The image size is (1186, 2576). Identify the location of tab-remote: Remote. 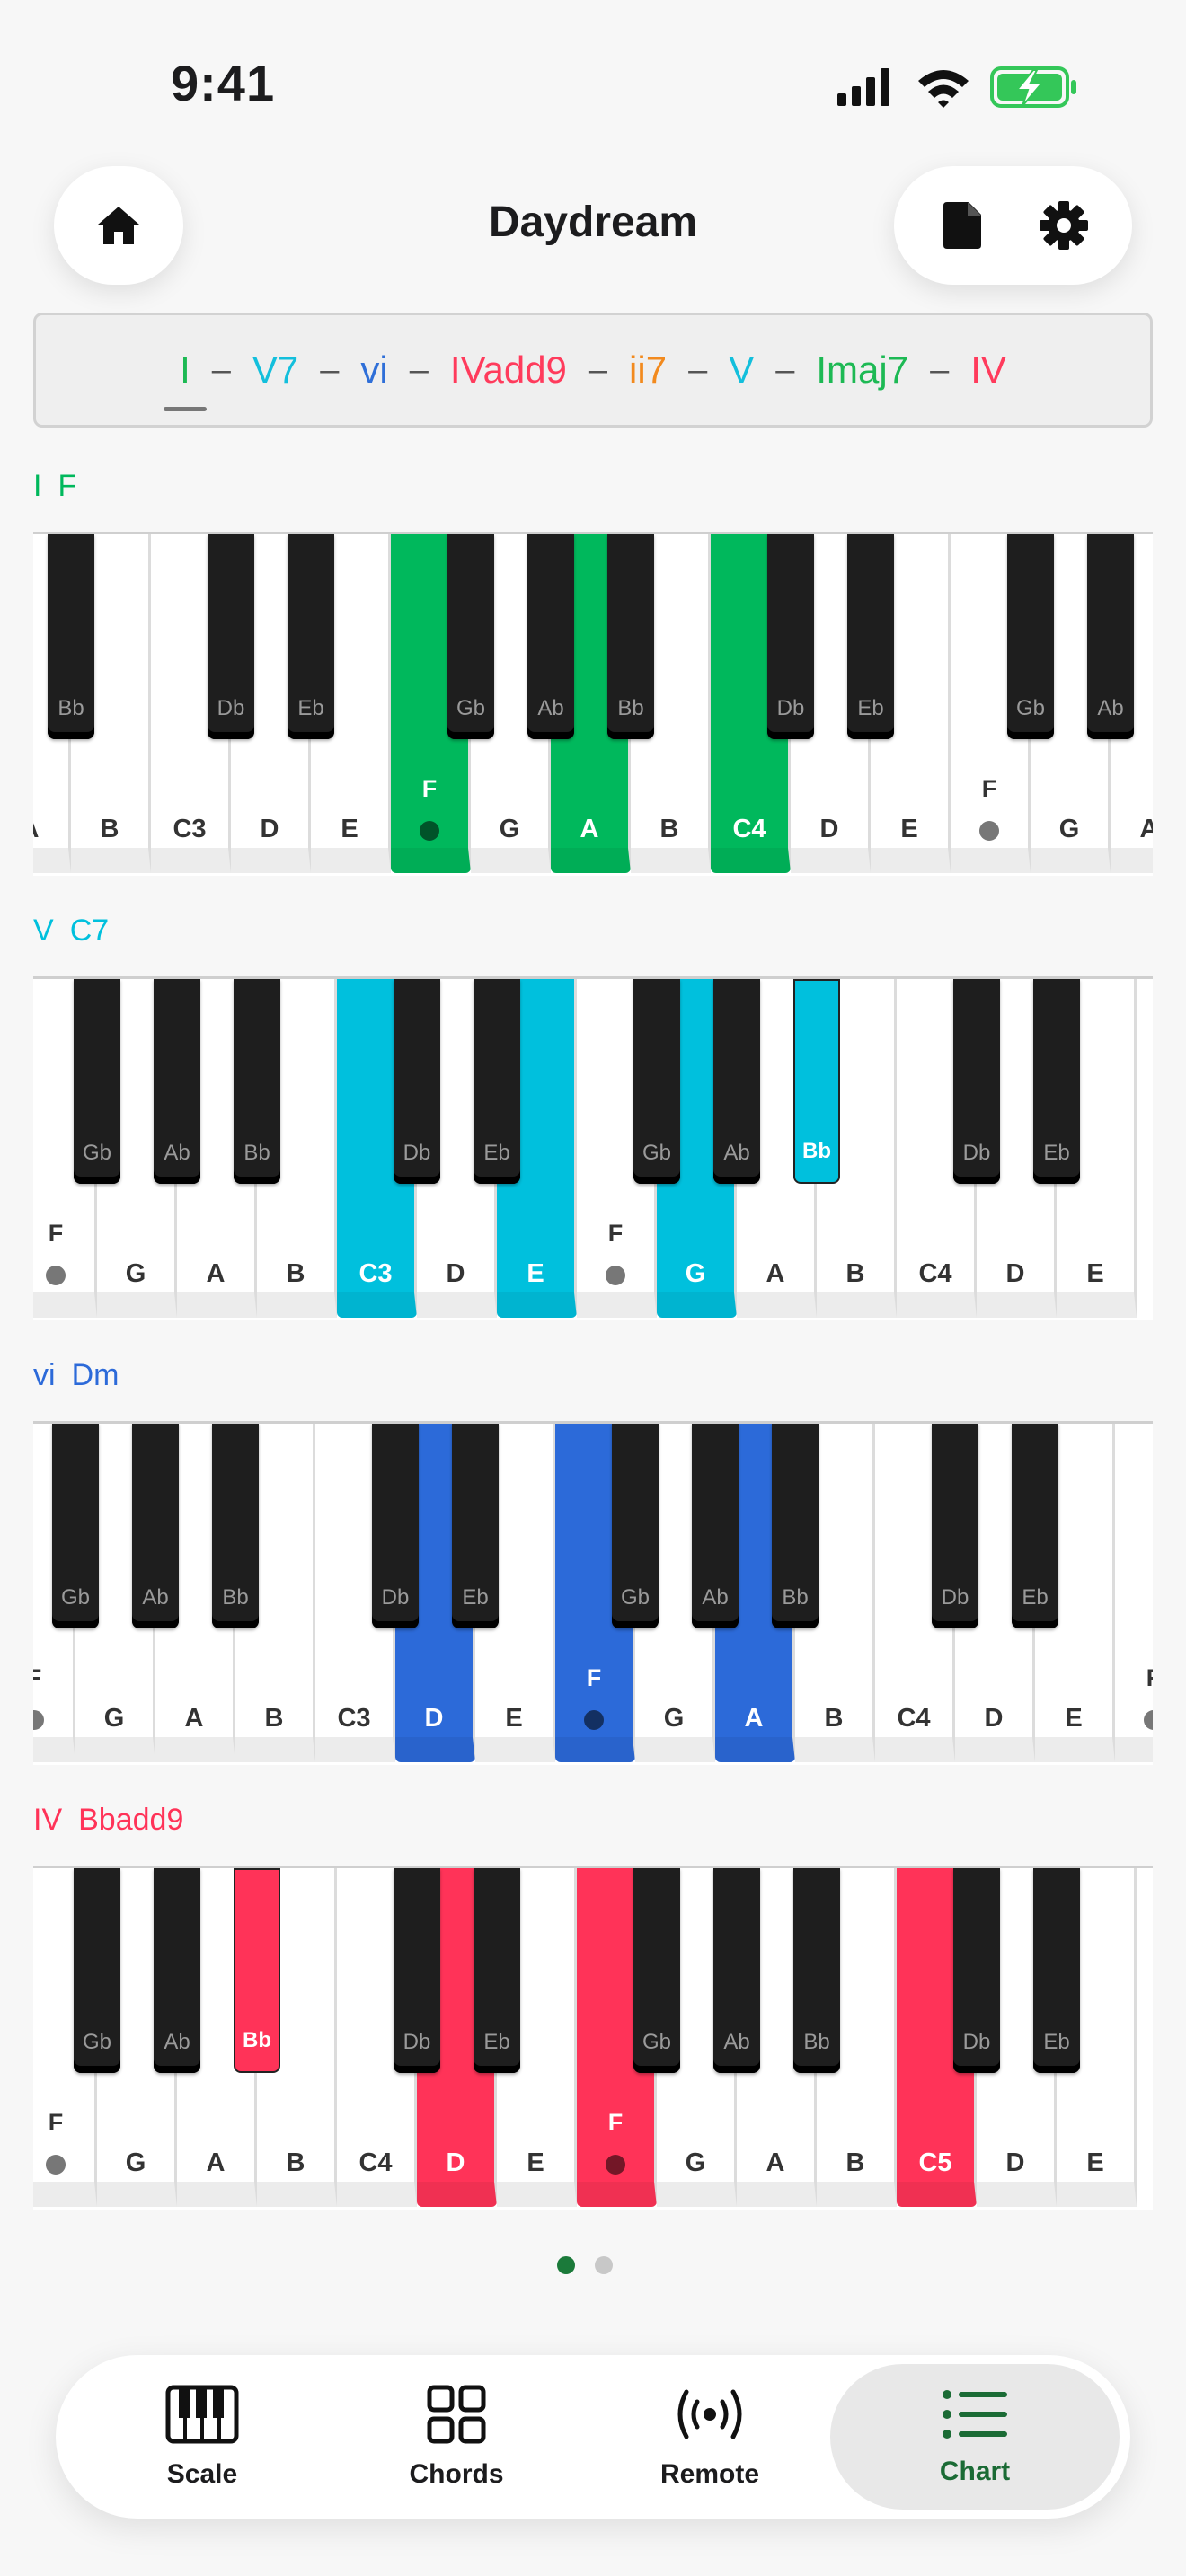
(710, 2437).